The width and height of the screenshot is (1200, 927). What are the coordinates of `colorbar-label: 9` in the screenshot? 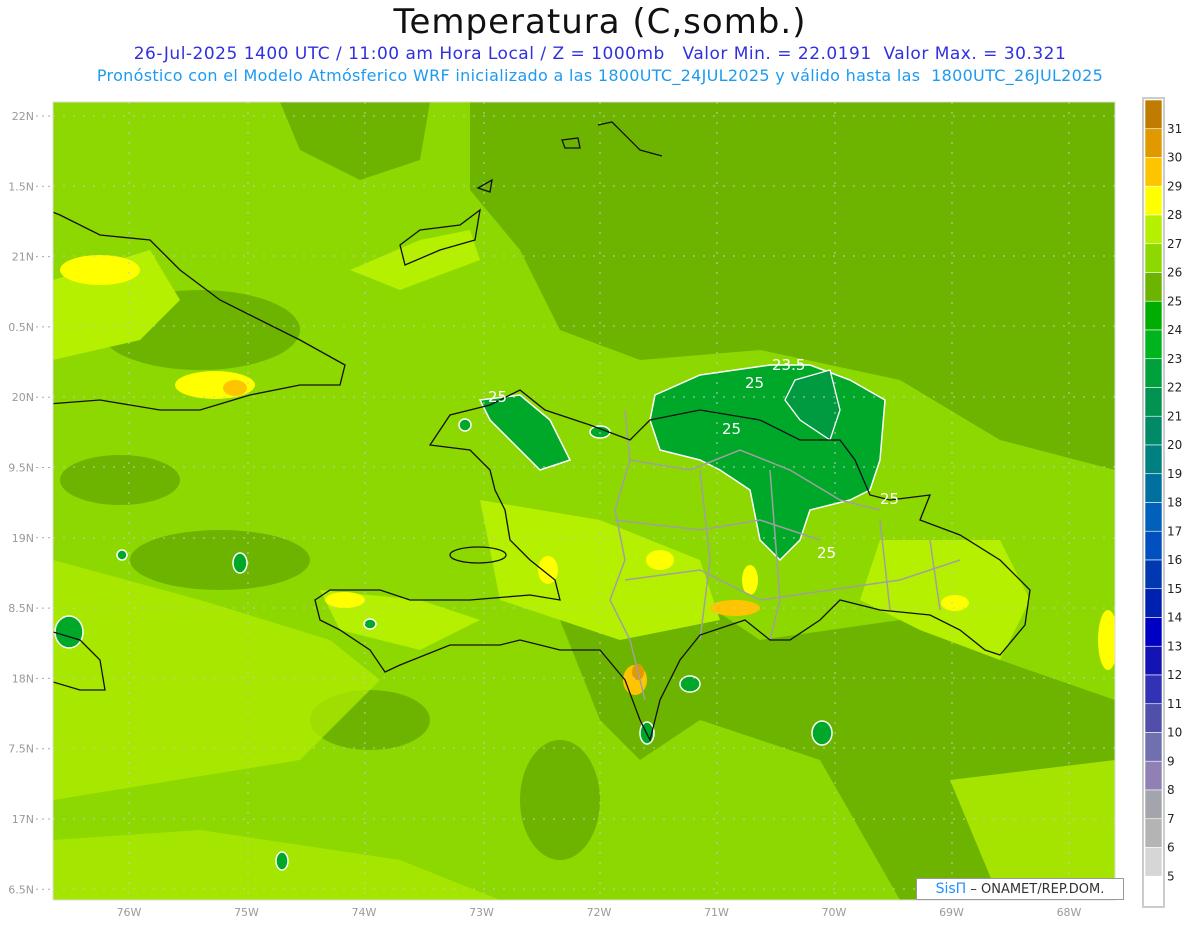 It's located at (1171, 761).